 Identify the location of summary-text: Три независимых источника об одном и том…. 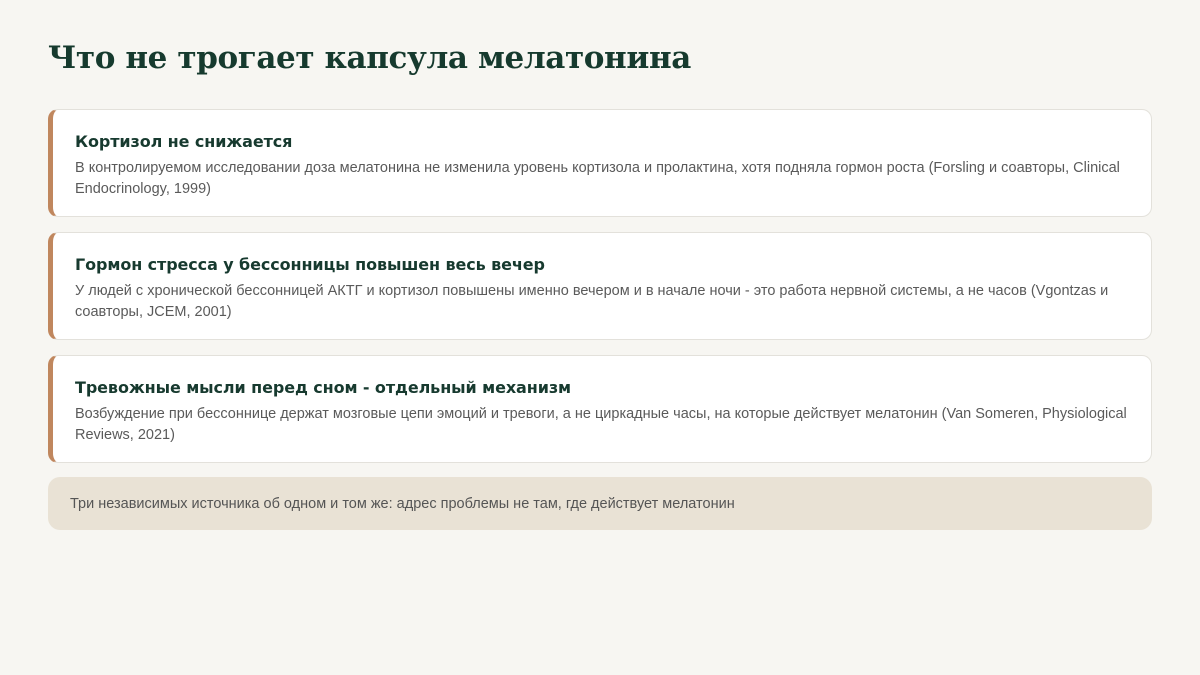
(402, 503).